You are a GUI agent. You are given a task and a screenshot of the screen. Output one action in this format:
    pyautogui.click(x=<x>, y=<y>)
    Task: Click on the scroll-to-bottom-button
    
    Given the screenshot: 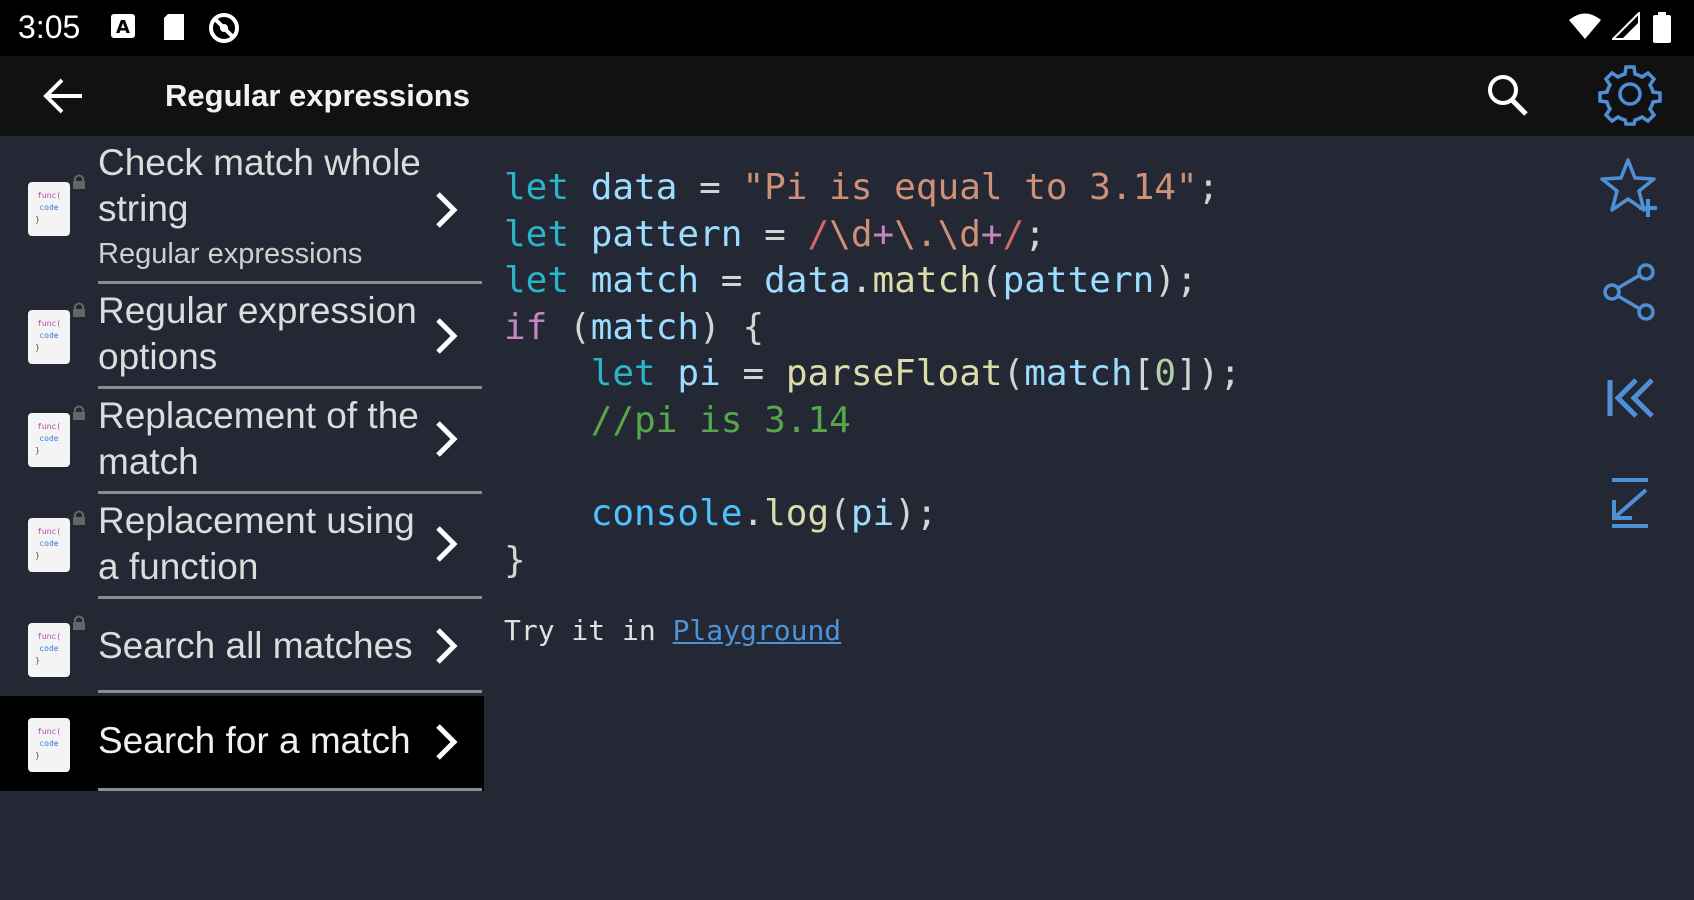 What is the action you would take?
    pyautogui.click(x=1630, y=502)
    